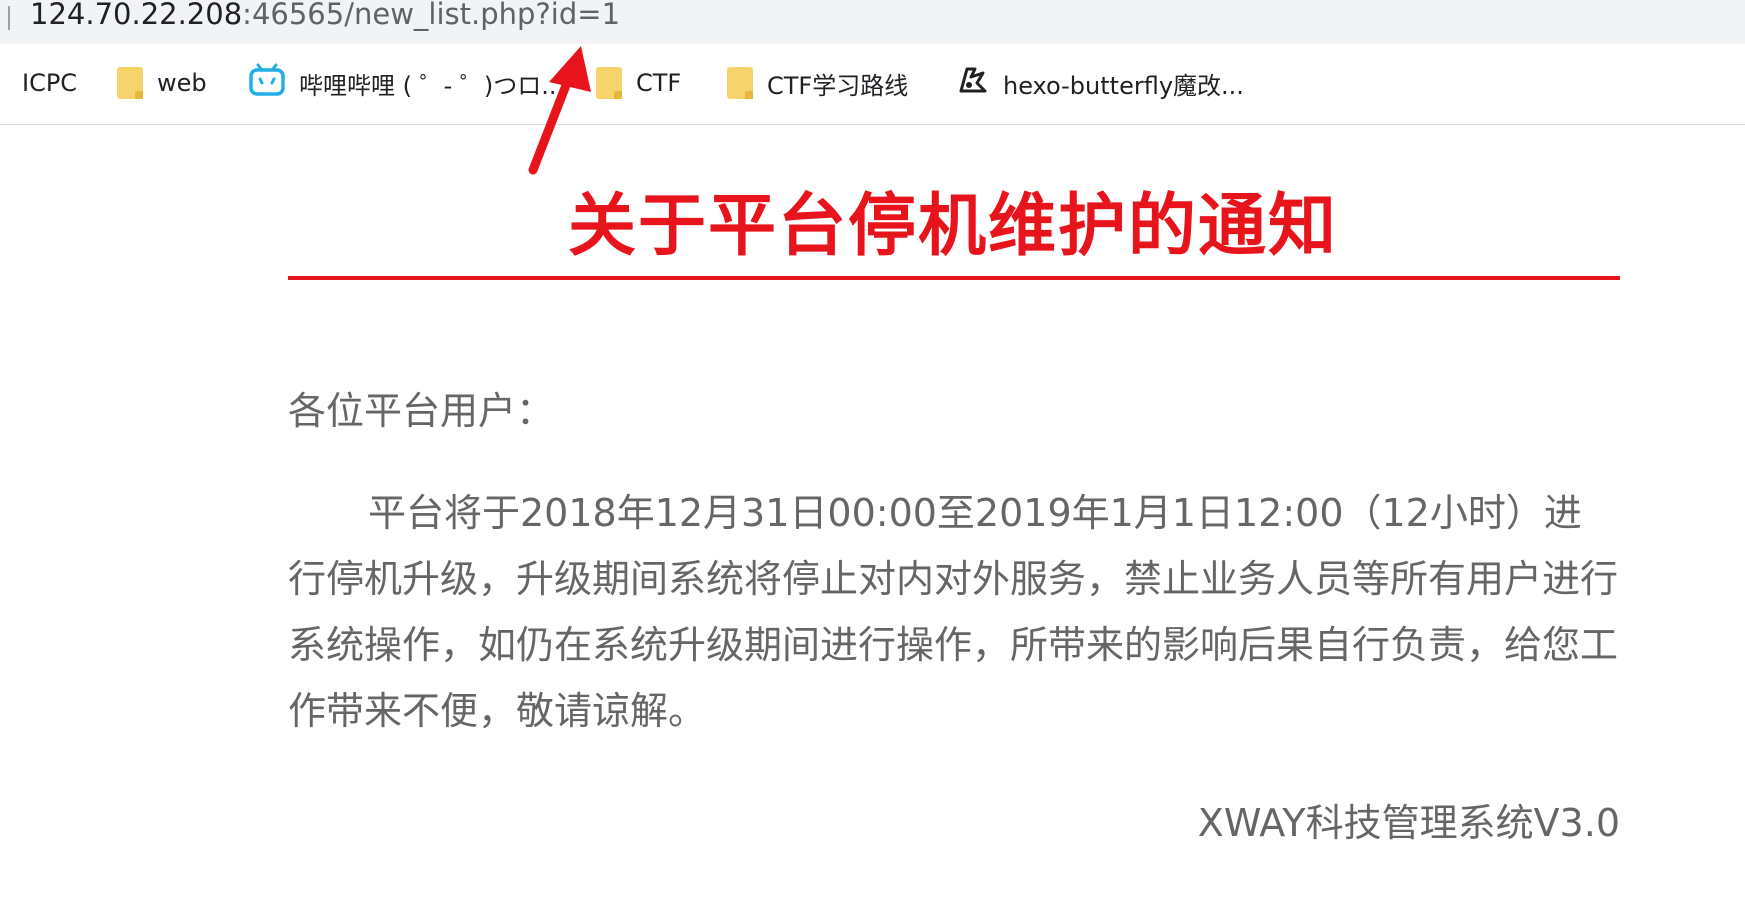 The image size is (1745, 922). I want to click on url-path: :46565/new_list.php?id=1, so click(431, 15).